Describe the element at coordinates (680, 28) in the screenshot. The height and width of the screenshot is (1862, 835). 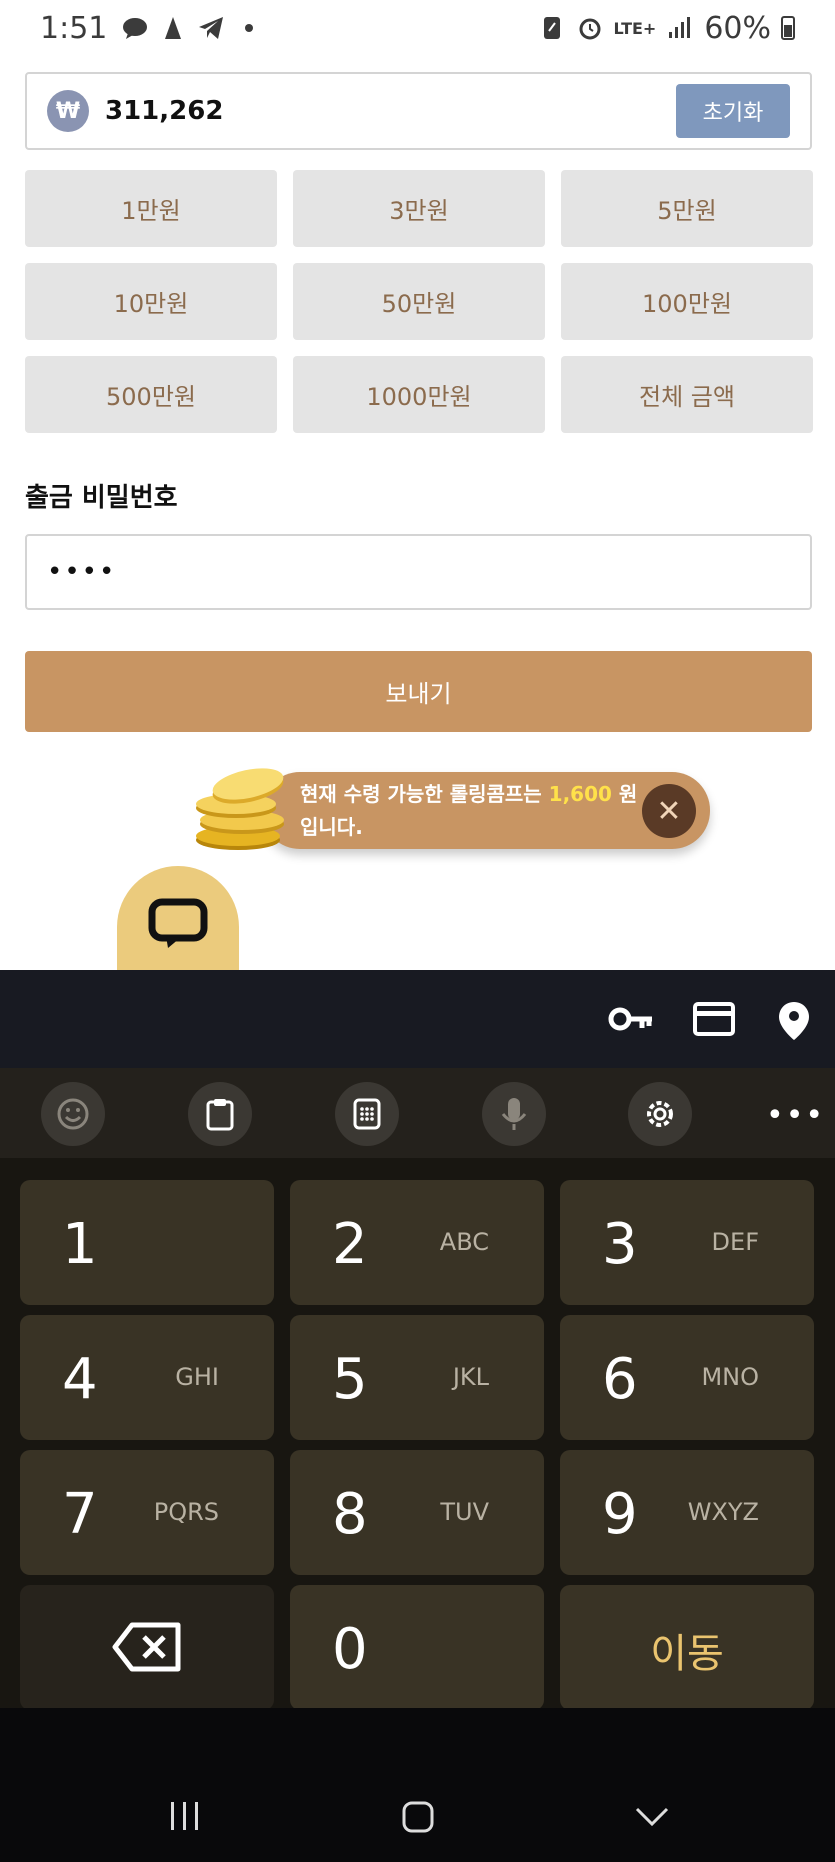
I see `signal-icon` at that location.